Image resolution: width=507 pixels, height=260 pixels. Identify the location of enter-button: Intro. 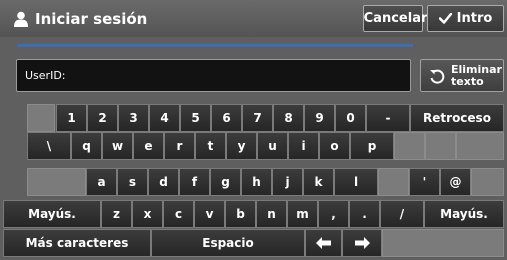
(465, 18).